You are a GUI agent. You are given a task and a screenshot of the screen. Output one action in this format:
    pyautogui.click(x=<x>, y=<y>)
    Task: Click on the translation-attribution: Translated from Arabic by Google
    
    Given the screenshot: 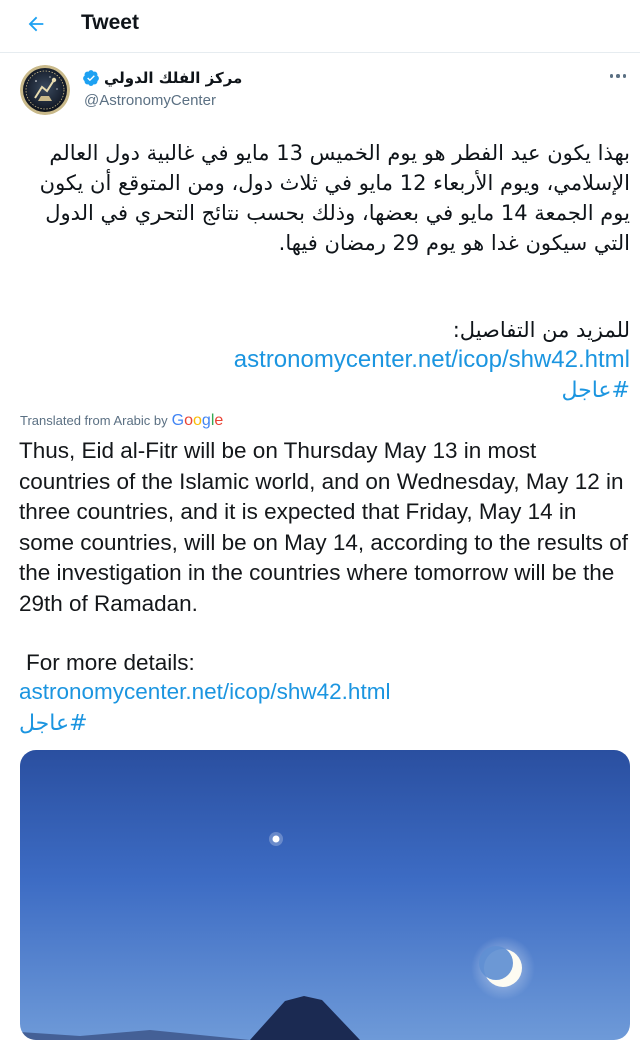 What is the action you would take?
    pyautogui.click(x=121, y=421)
    